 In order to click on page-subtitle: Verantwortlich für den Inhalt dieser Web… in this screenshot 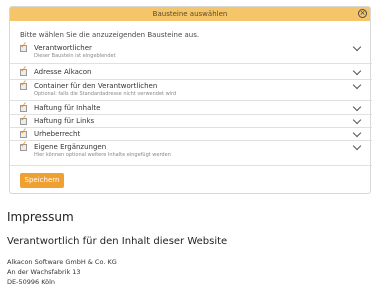, I will do `click(117, 241)`.